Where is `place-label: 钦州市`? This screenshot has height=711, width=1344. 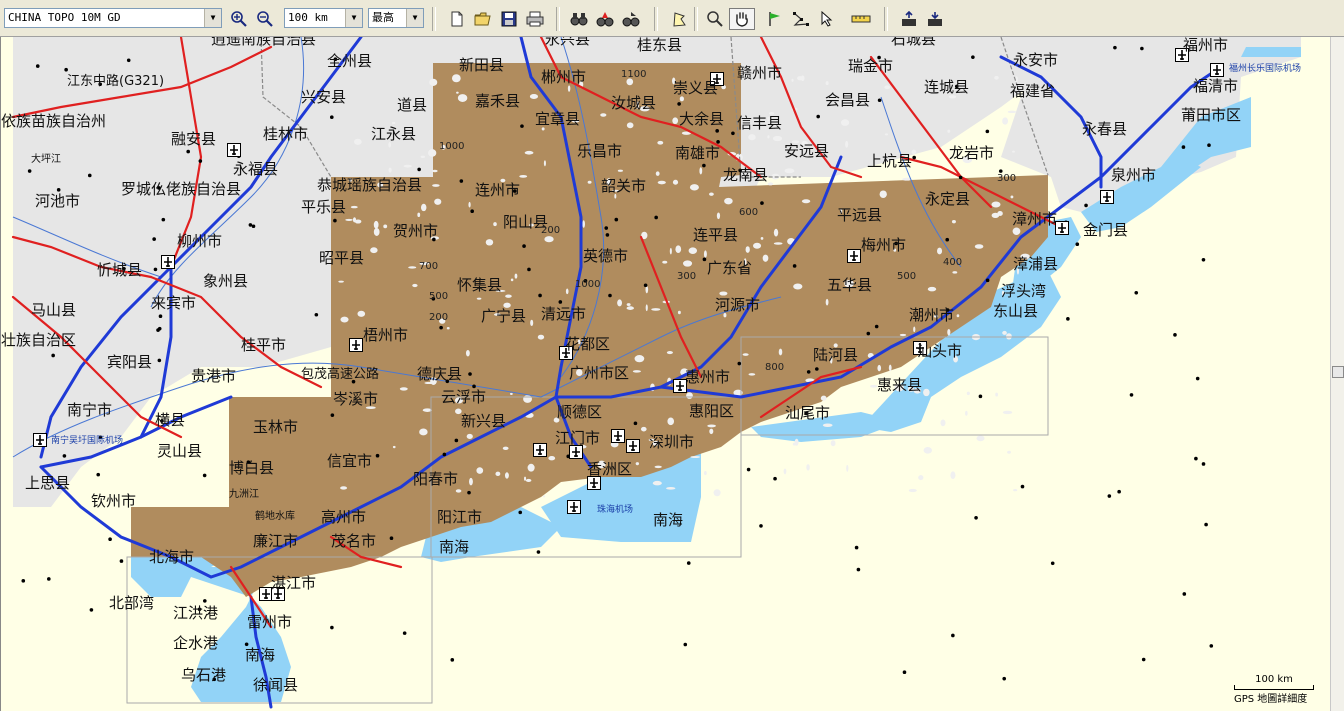 place-label: 钦州市 is located at coordinates (114, 501).